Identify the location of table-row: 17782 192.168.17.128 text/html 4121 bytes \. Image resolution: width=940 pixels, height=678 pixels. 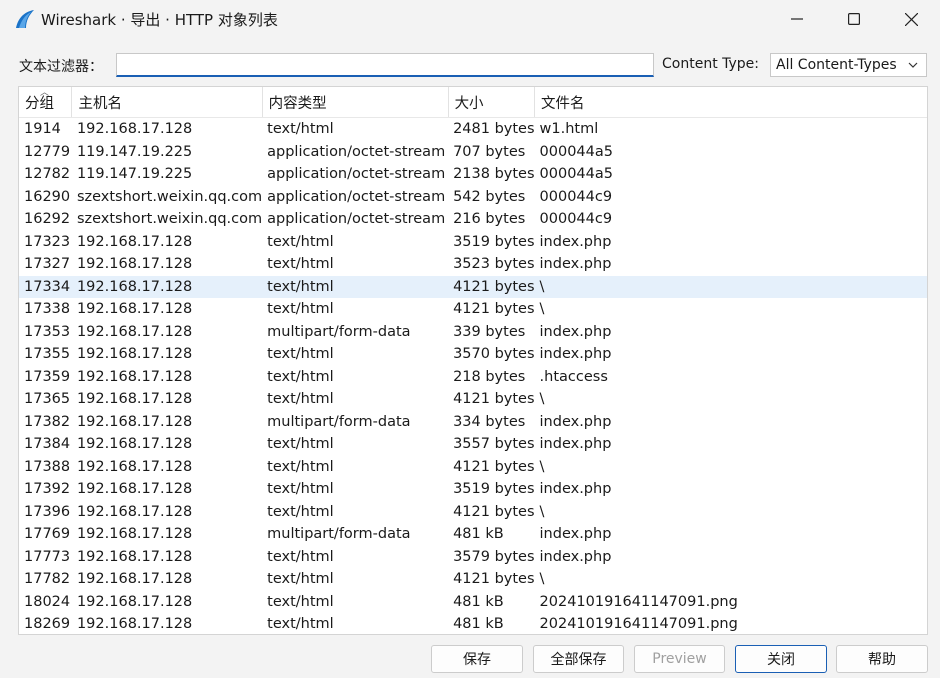
(473, 579).